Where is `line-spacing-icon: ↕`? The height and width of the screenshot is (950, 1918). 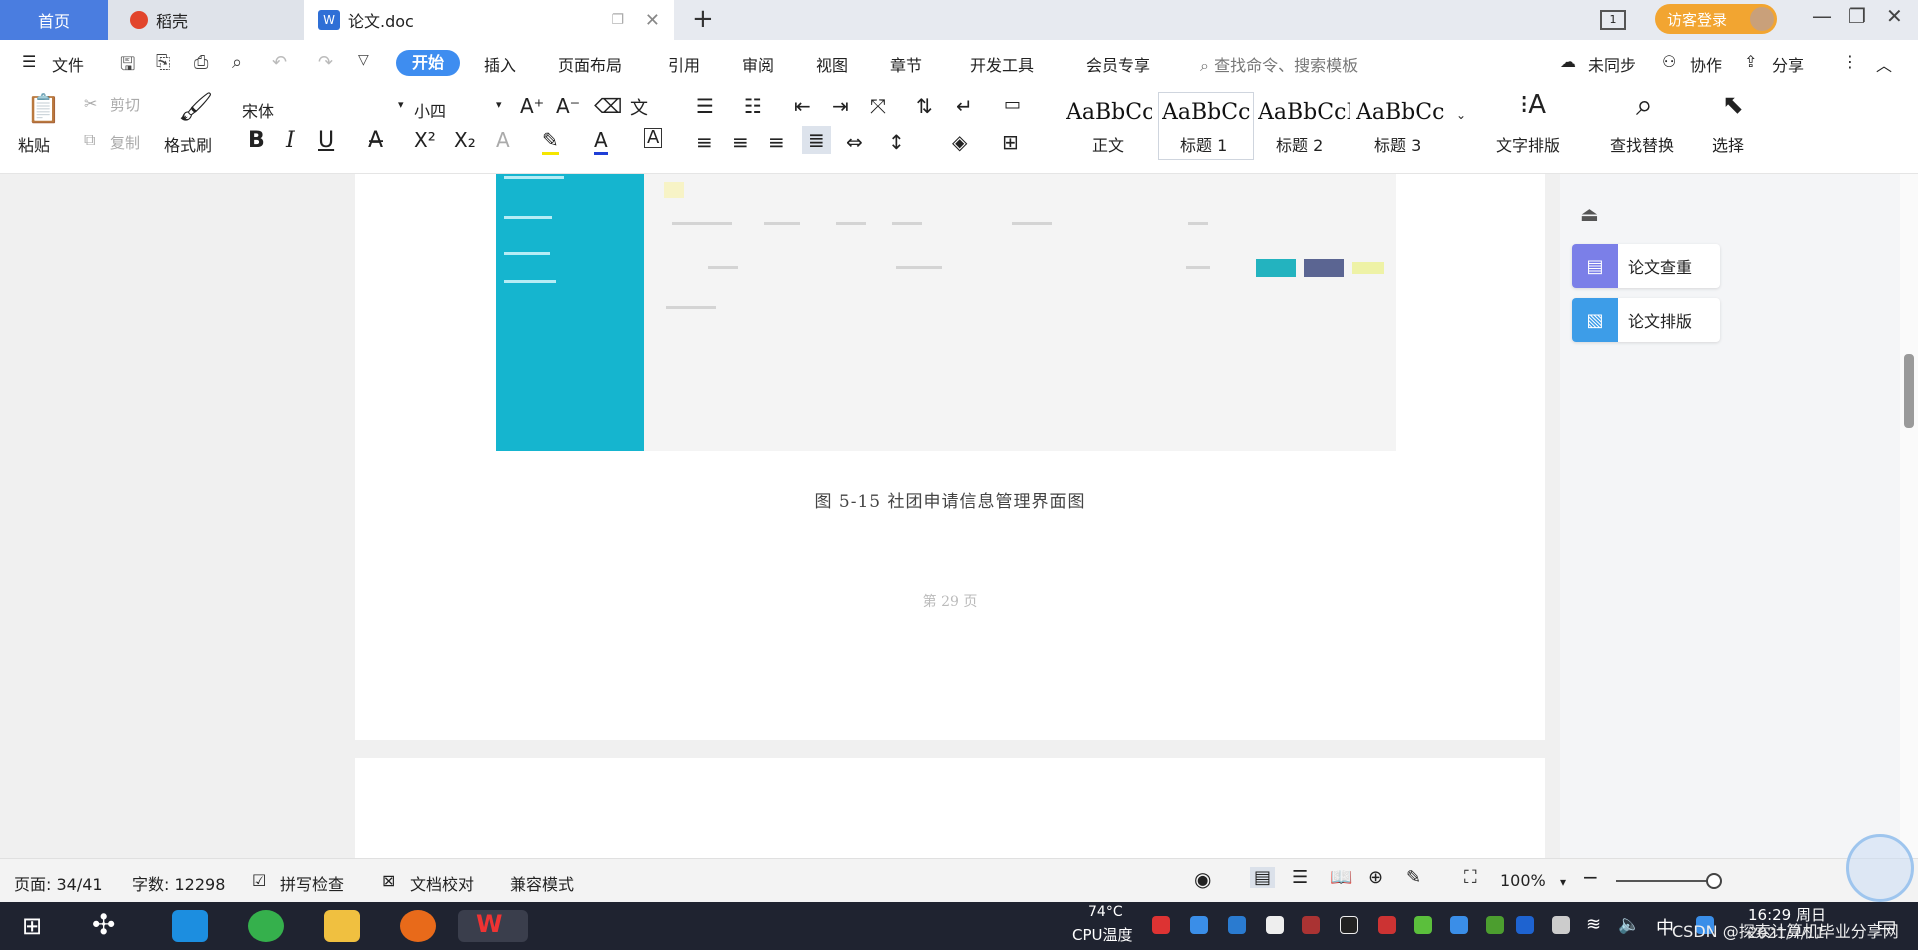 line-spacing-icon: ↕ is located at coordinates (896, 142).